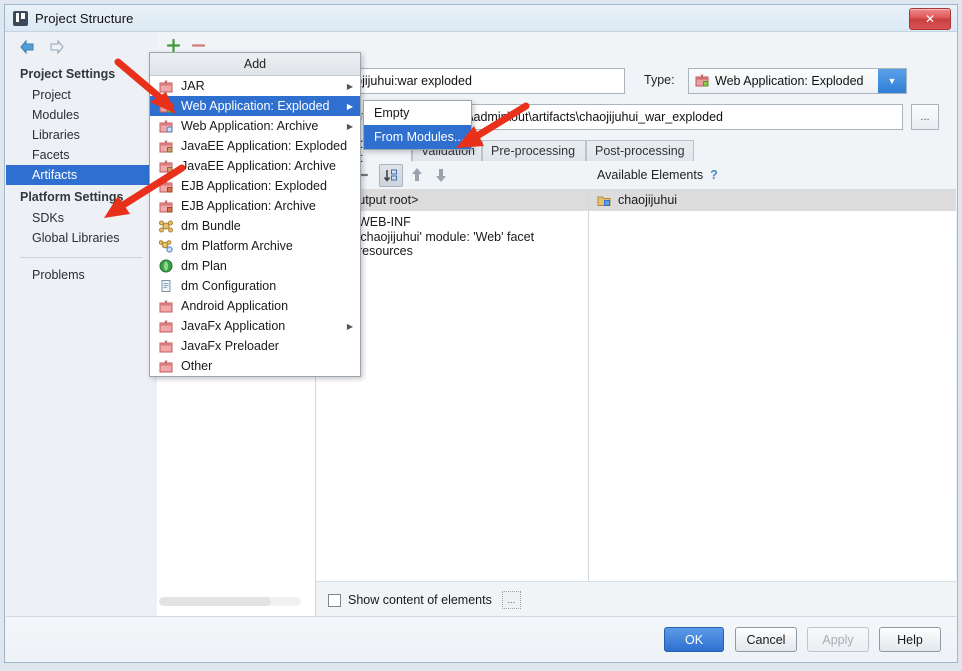  Describe the element at coordinates (255, 286) in the screenshot. I see `menu-item-dm-configuration: dm Configuration` at that location.